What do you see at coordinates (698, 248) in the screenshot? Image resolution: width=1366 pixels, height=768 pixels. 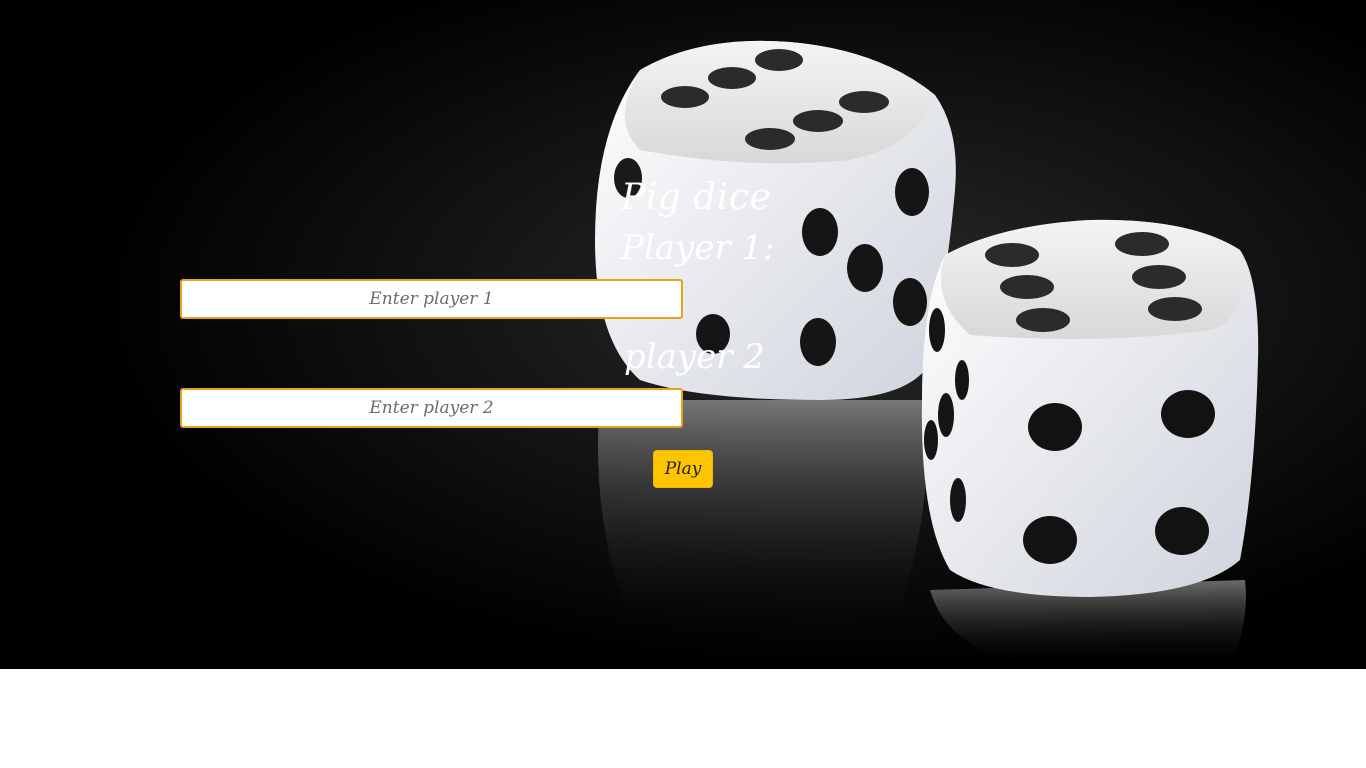 I see `player-1-label: Player 1:` at bounding box center [698, 248].